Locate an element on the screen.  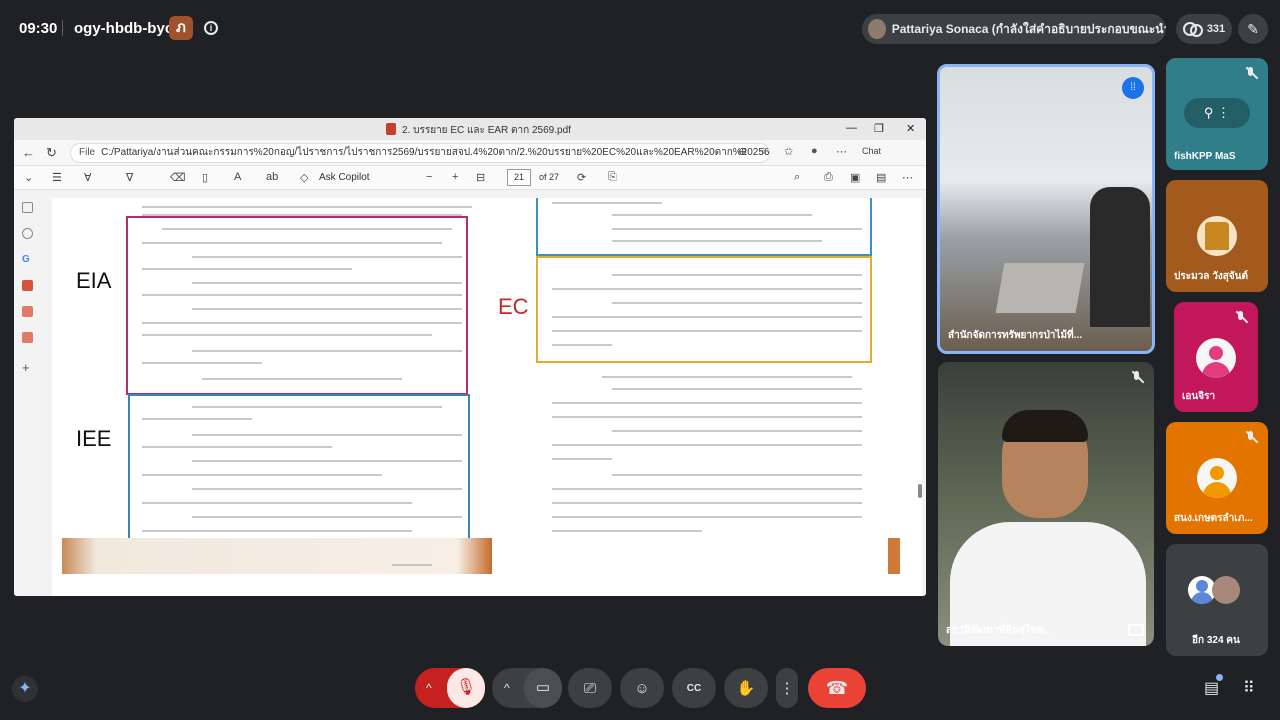
room-badge: ภ is located at coordinates (181, 28).